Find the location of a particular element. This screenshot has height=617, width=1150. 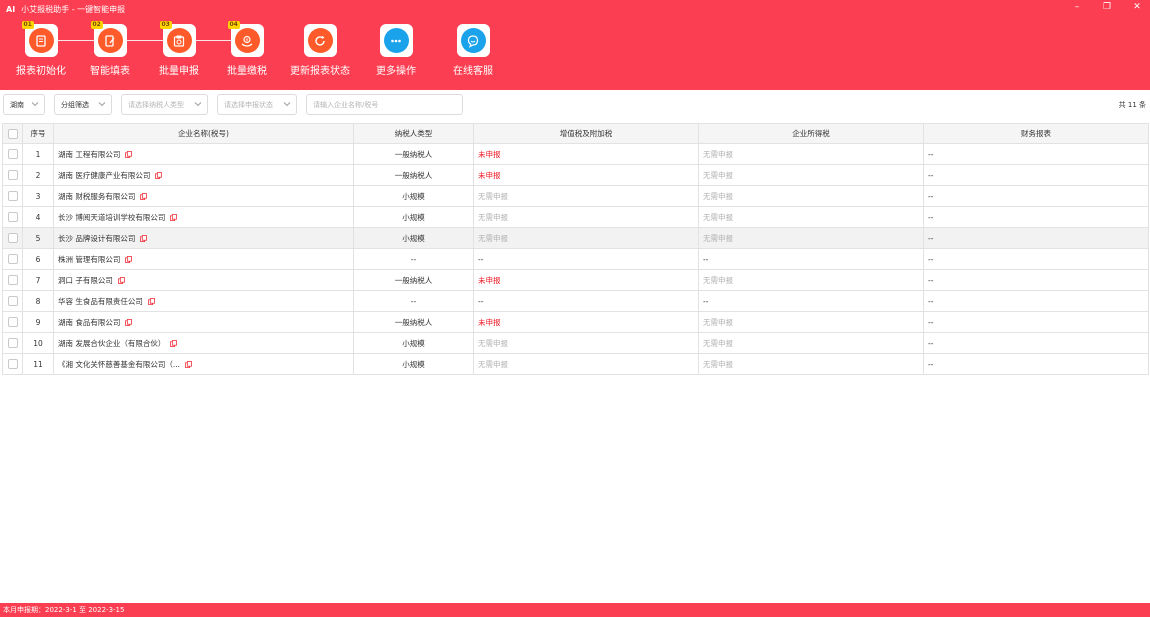

company-name-cell: 华容 生食品有限责任公司 is located at coordinates (203, 301).